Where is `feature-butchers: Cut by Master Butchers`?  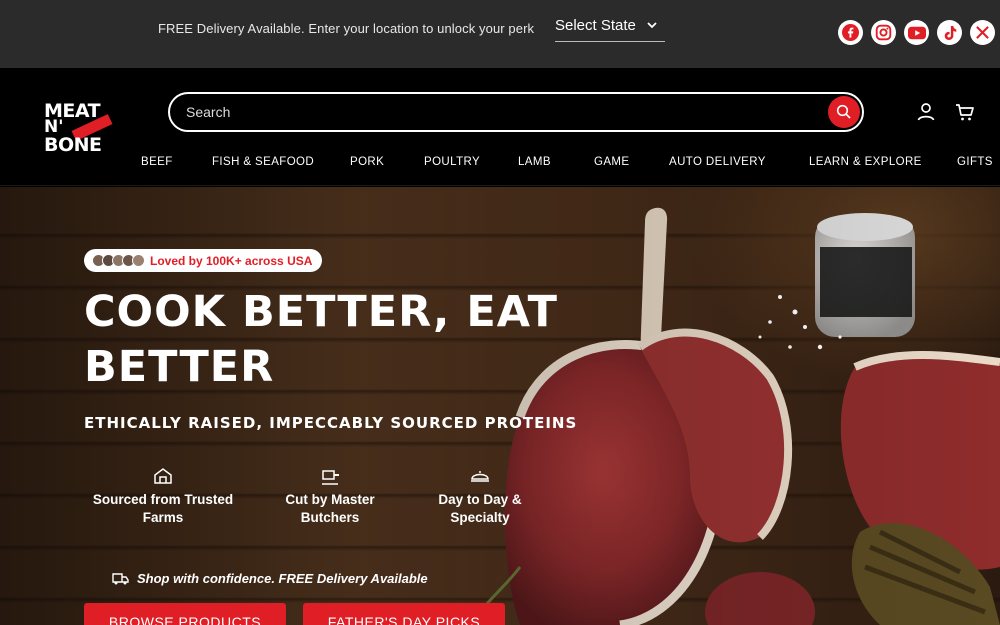
feature-butchers: Cut by Master Butchers is located at coordinates (330, 496).